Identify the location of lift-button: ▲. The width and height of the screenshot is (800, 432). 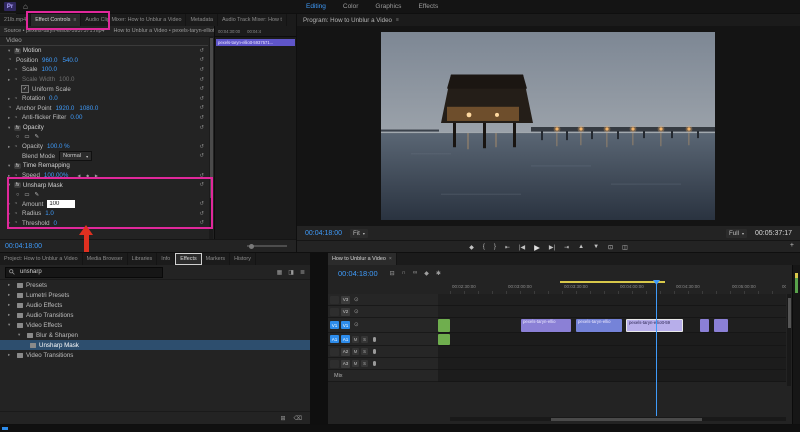
(581, 247).